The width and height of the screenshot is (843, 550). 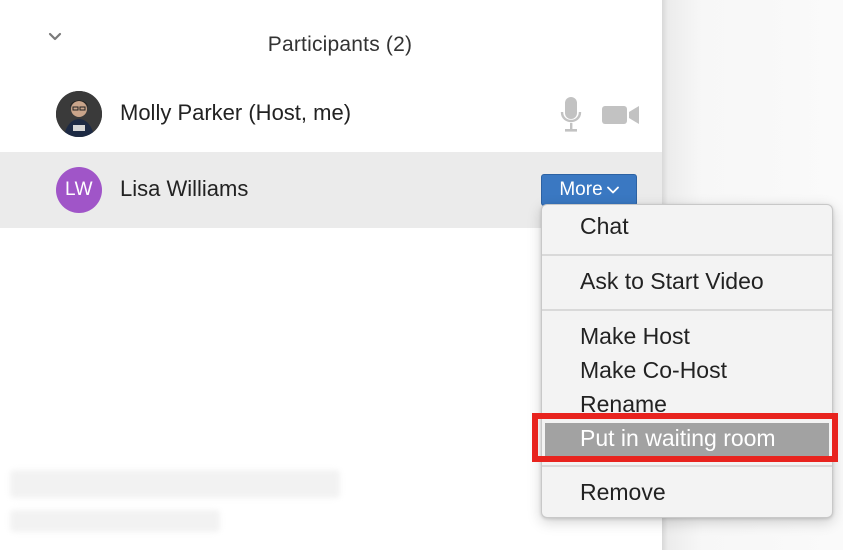 What do you see at coordinates (612, 190) in the screenshot?
I see `chevron-down-icon` at bounding box center [612, 190].